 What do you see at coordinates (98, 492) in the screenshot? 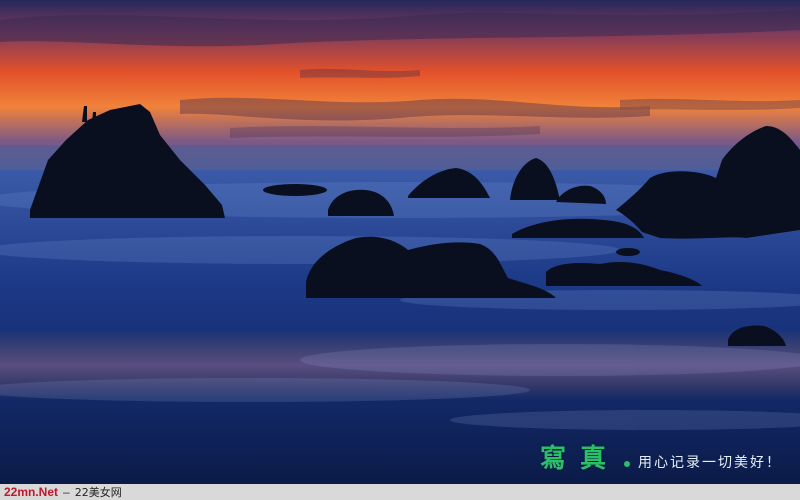
I see `footer-site-name: 22美女网` at bounding box center [98, 492].